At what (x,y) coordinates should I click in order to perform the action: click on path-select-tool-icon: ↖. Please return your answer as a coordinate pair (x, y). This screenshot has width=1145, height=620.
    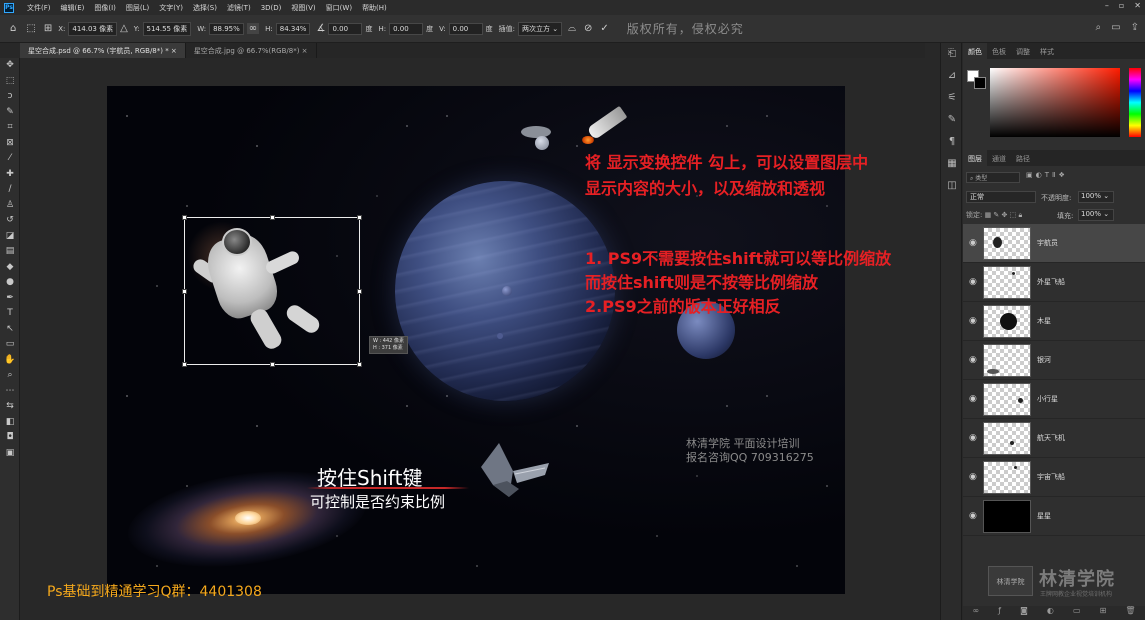
    Looking at the image, I should click on (10, 330).